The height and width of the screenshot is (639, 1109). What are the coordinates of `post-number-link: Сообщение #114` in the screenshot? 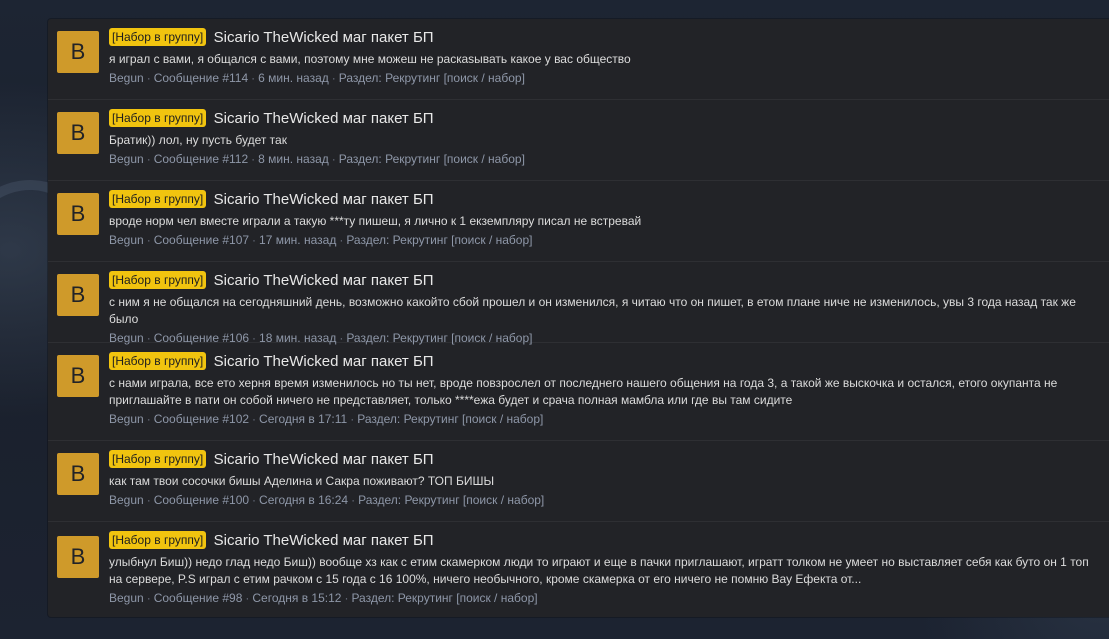 It's located at (201, 78).